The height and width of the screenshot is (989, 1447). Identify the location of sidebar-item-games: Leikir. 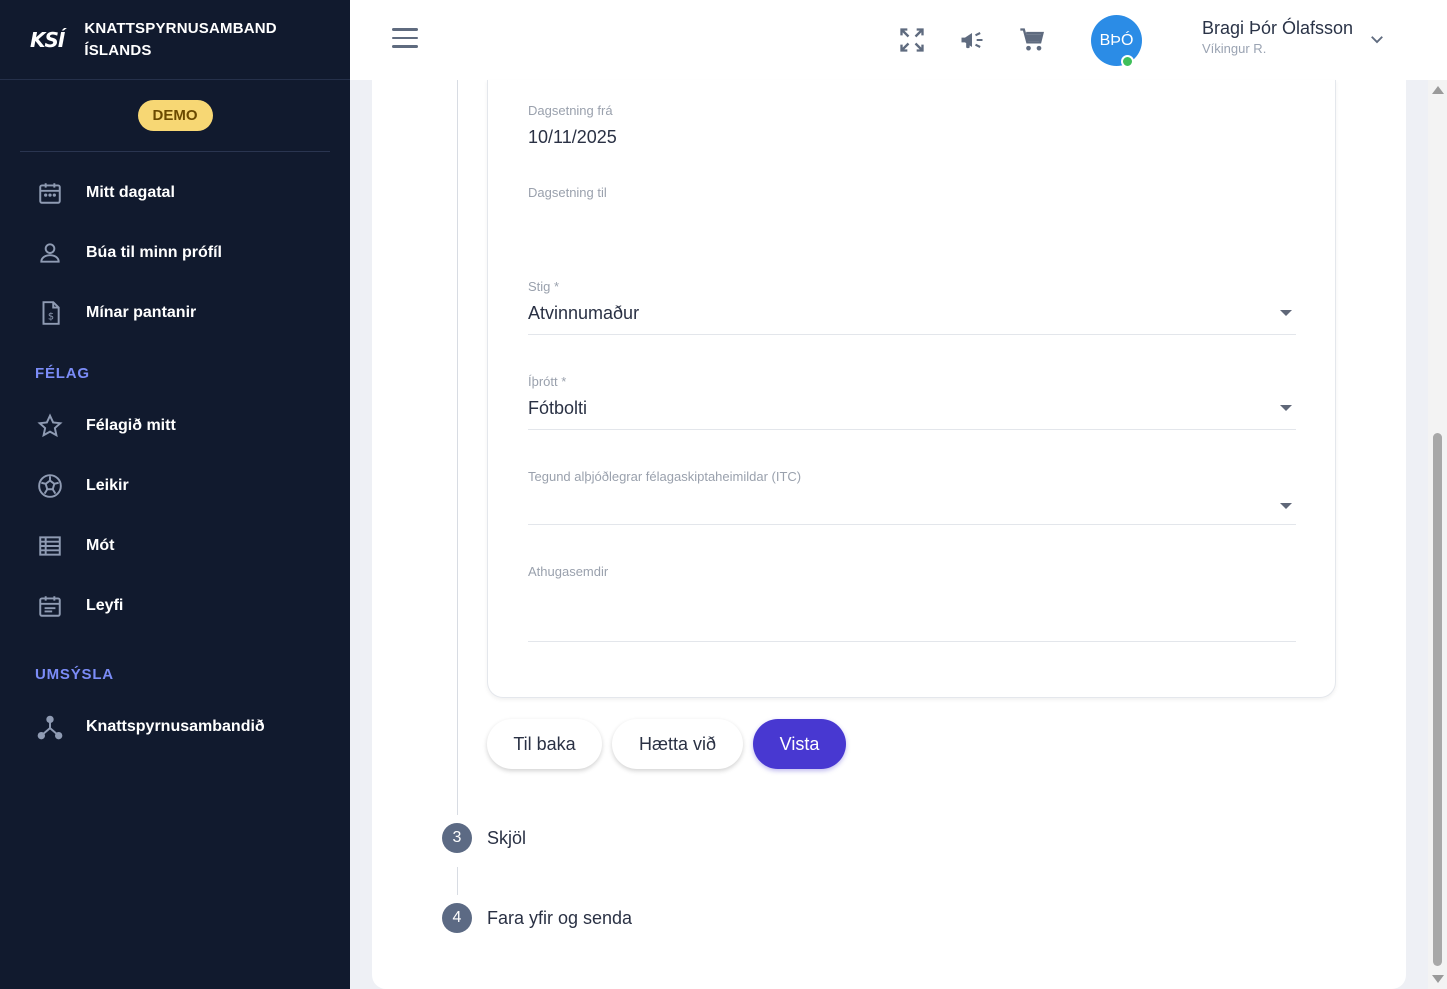
(175, 486).